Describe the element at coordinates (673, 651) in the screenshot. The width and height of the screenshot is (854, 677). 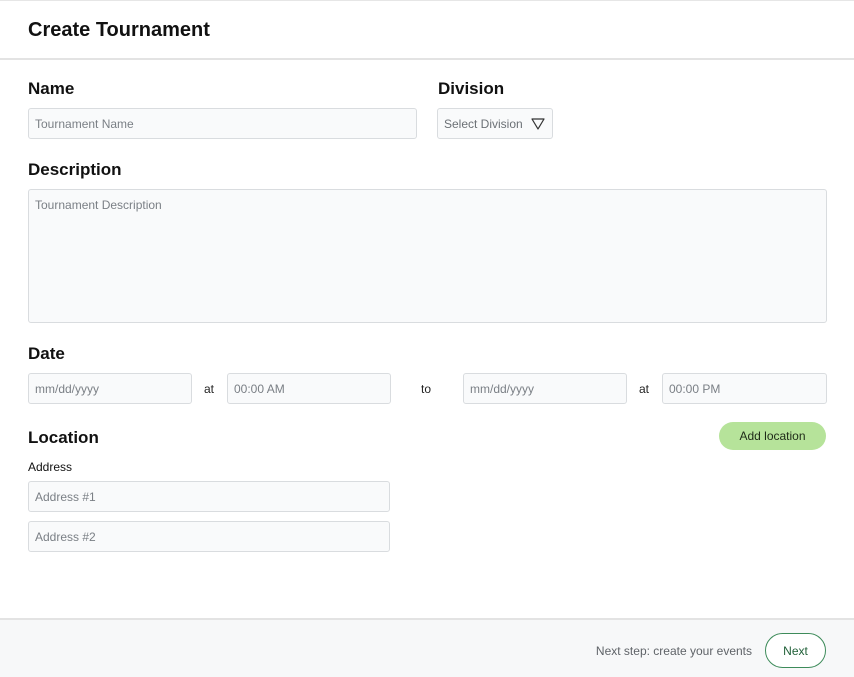
I see `next-step-hint: Next step: create your events` at that location.